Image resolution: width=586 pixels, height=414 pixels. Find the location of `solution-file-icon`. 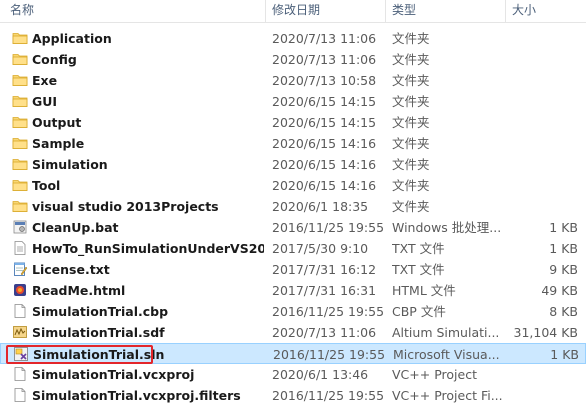

solution-file-icon is located at coordinates (21, 354).